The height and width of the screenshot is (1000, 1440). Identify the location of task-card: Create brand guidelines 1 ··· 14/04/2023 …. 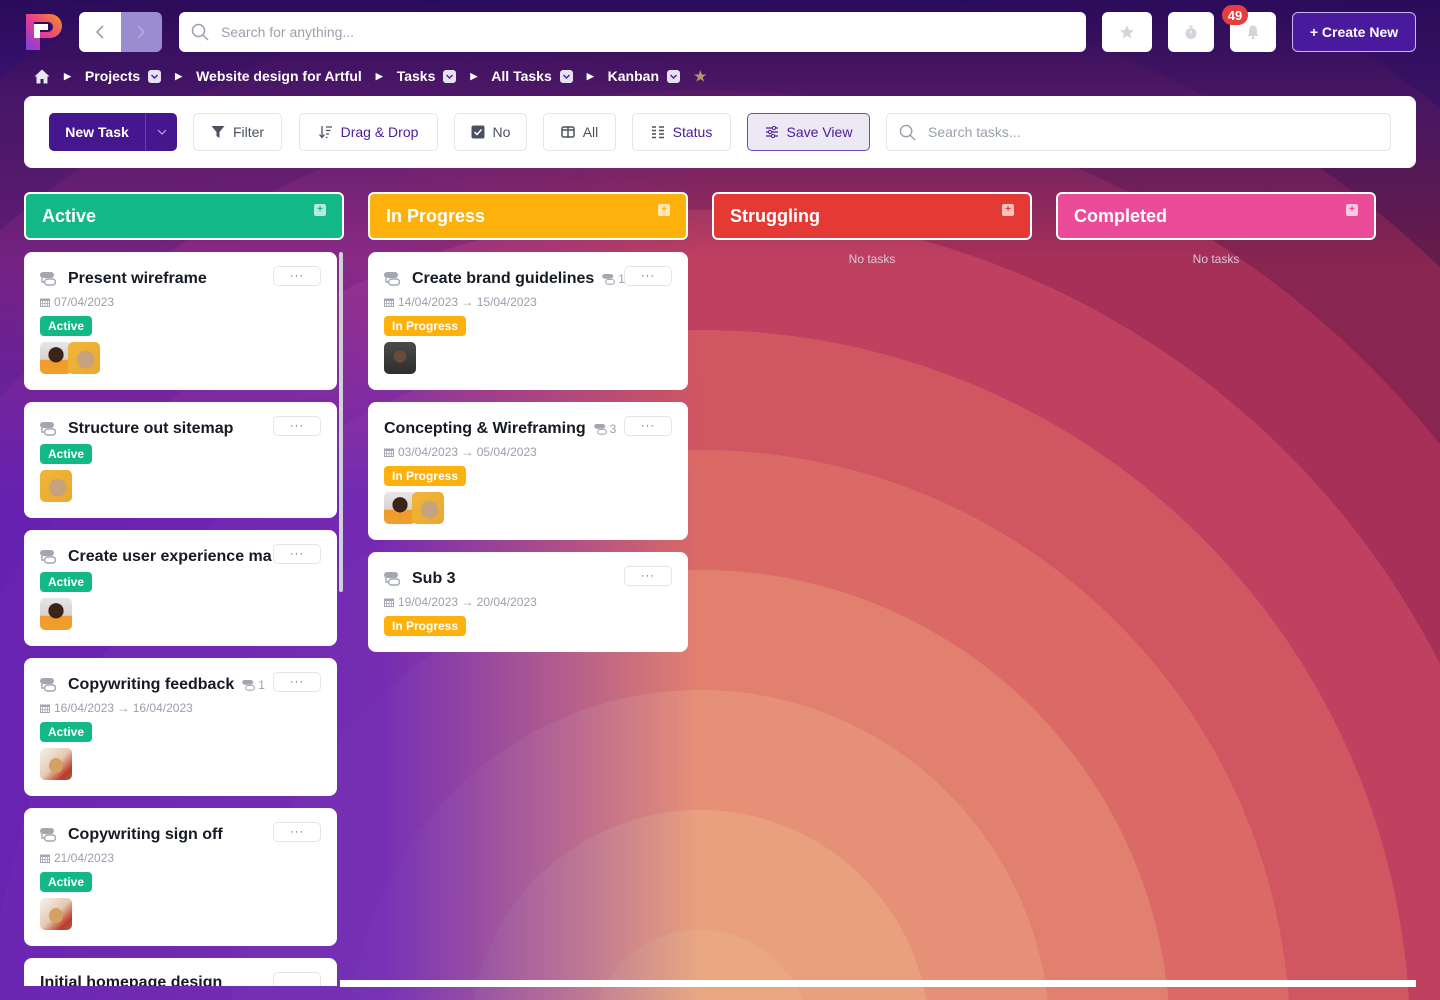
(528, 321).